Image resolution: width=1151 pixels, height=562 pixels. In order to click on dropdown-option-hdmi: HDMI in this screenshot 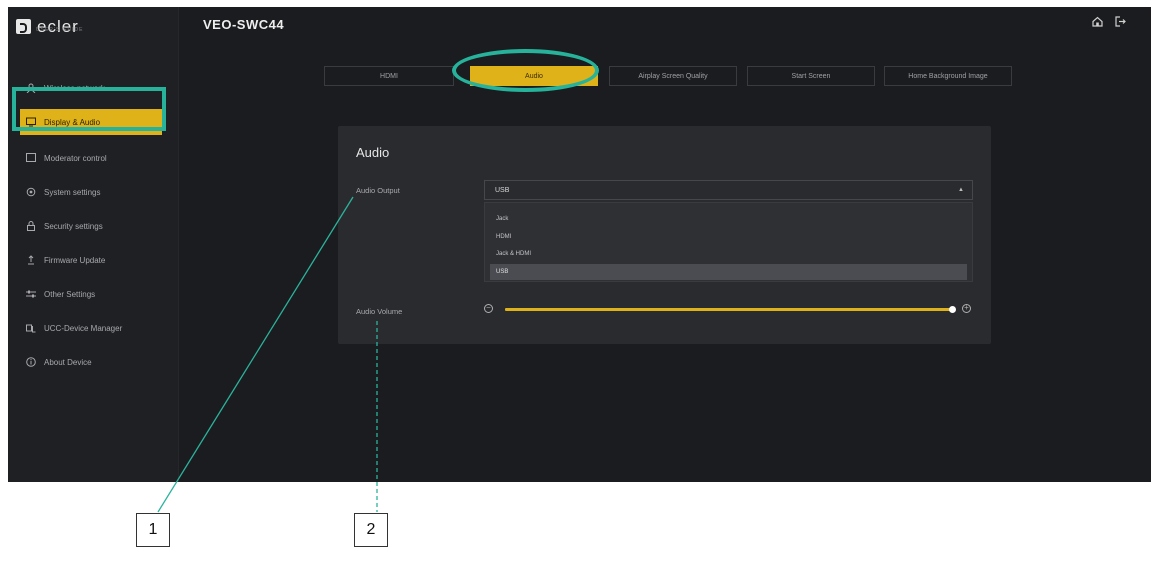, I will do `click(728, 237)`.